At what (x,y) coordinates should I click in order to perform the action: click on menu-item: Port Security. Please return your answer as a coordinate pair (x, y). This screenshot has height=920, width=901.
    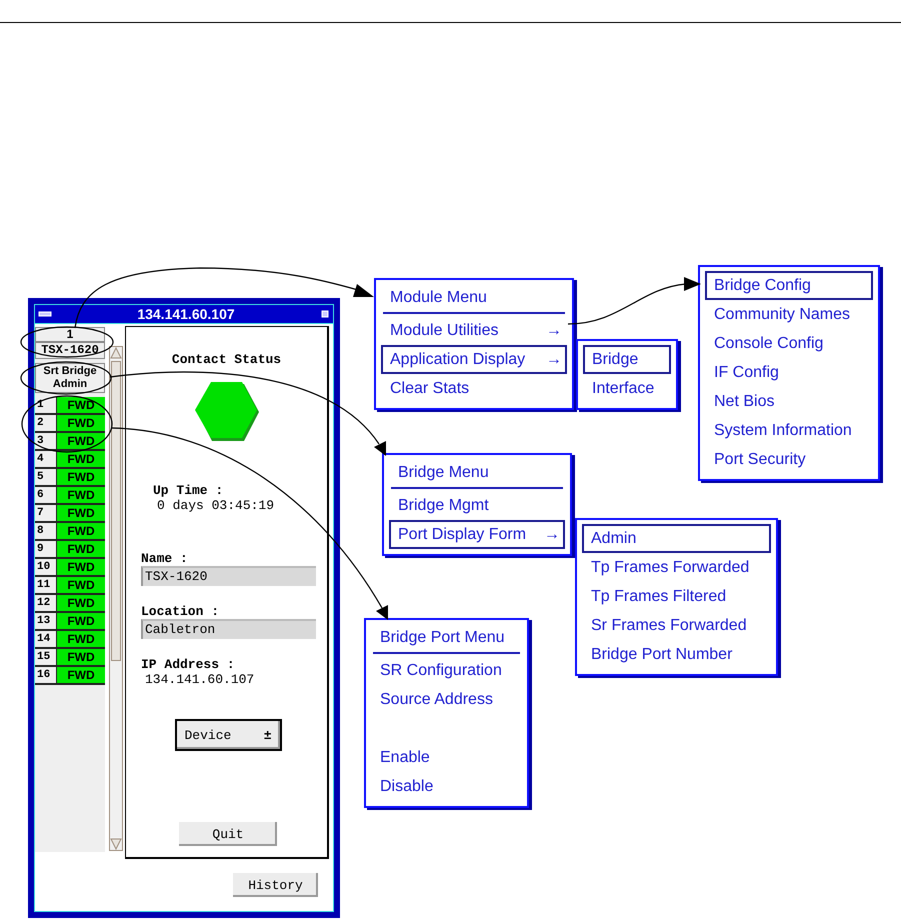
    Looking at the image, I should click on (789, 459).